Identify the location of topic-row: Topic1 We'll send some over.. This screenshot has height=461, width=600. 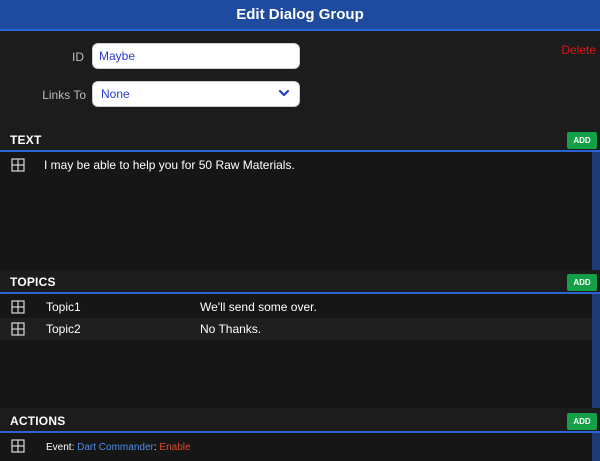
(296, 307).